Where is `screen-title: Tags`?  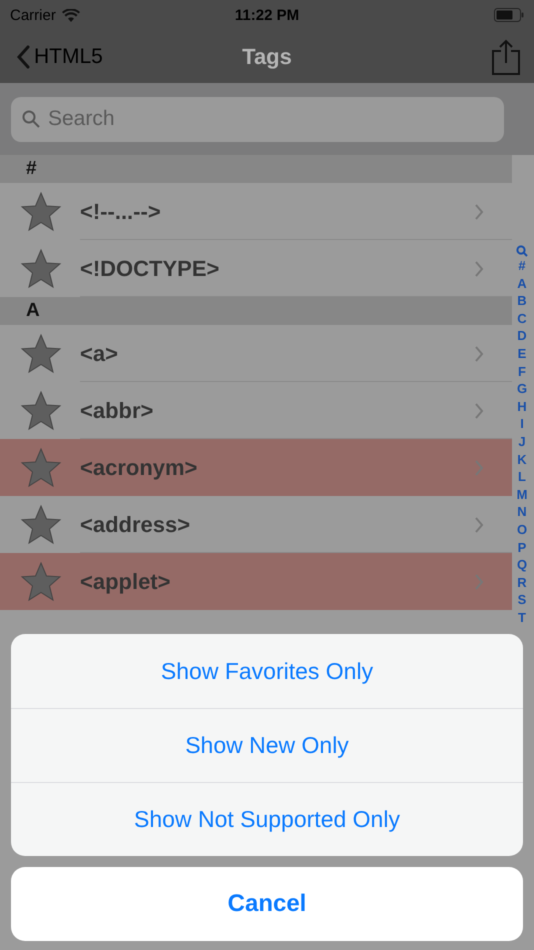
screen-title: Tags is located at coordinates (267, 57).